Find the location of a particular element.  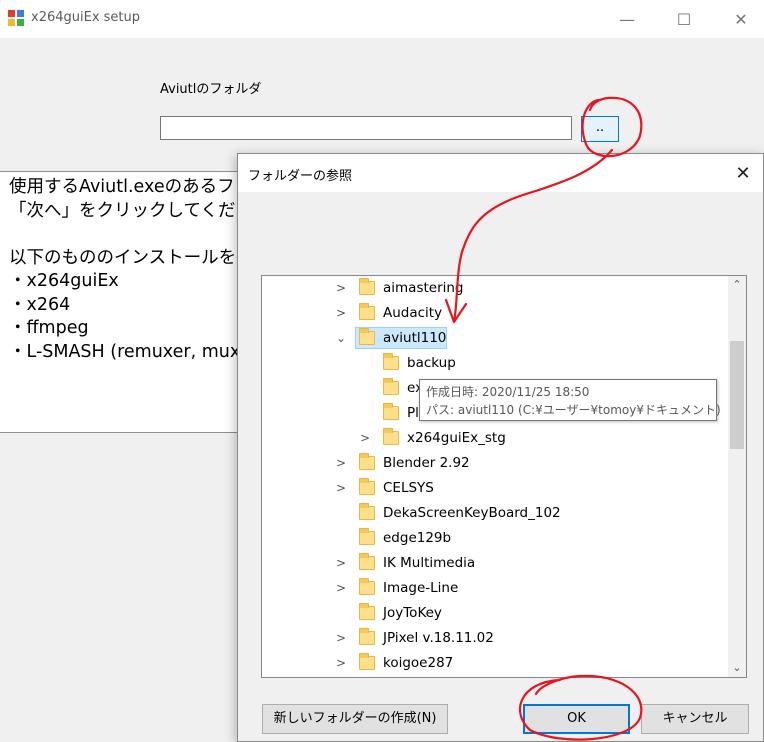

dialog-title: フォルダーの参照 is located at coordinates (300, 176).